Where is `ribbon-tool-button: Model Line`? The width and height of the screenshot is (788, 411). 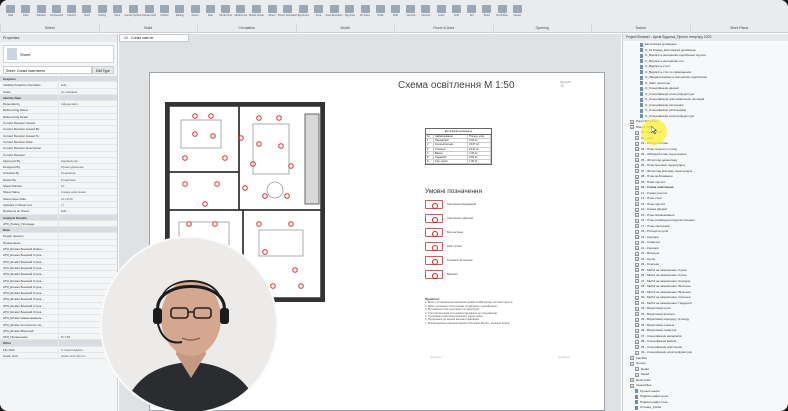
ribbon-tool-button: Model Line is located at coordinates (240, 13).